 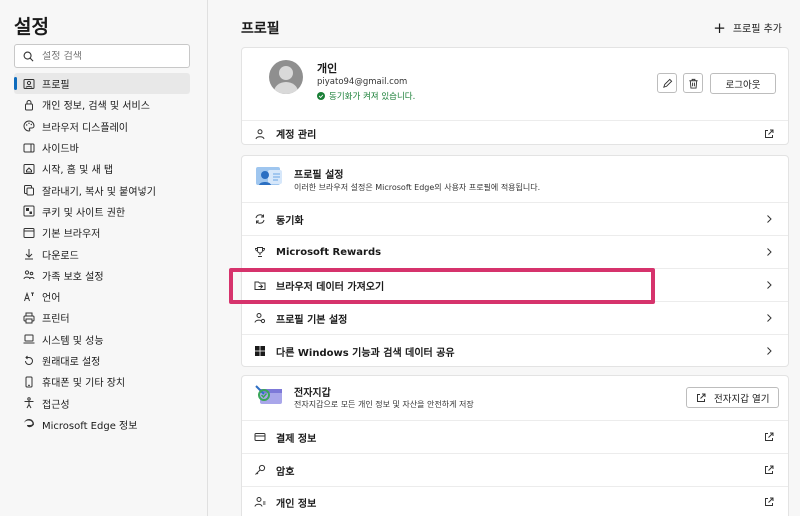 I want to click on sync-row: 동기화, so click(x=515, y=218).